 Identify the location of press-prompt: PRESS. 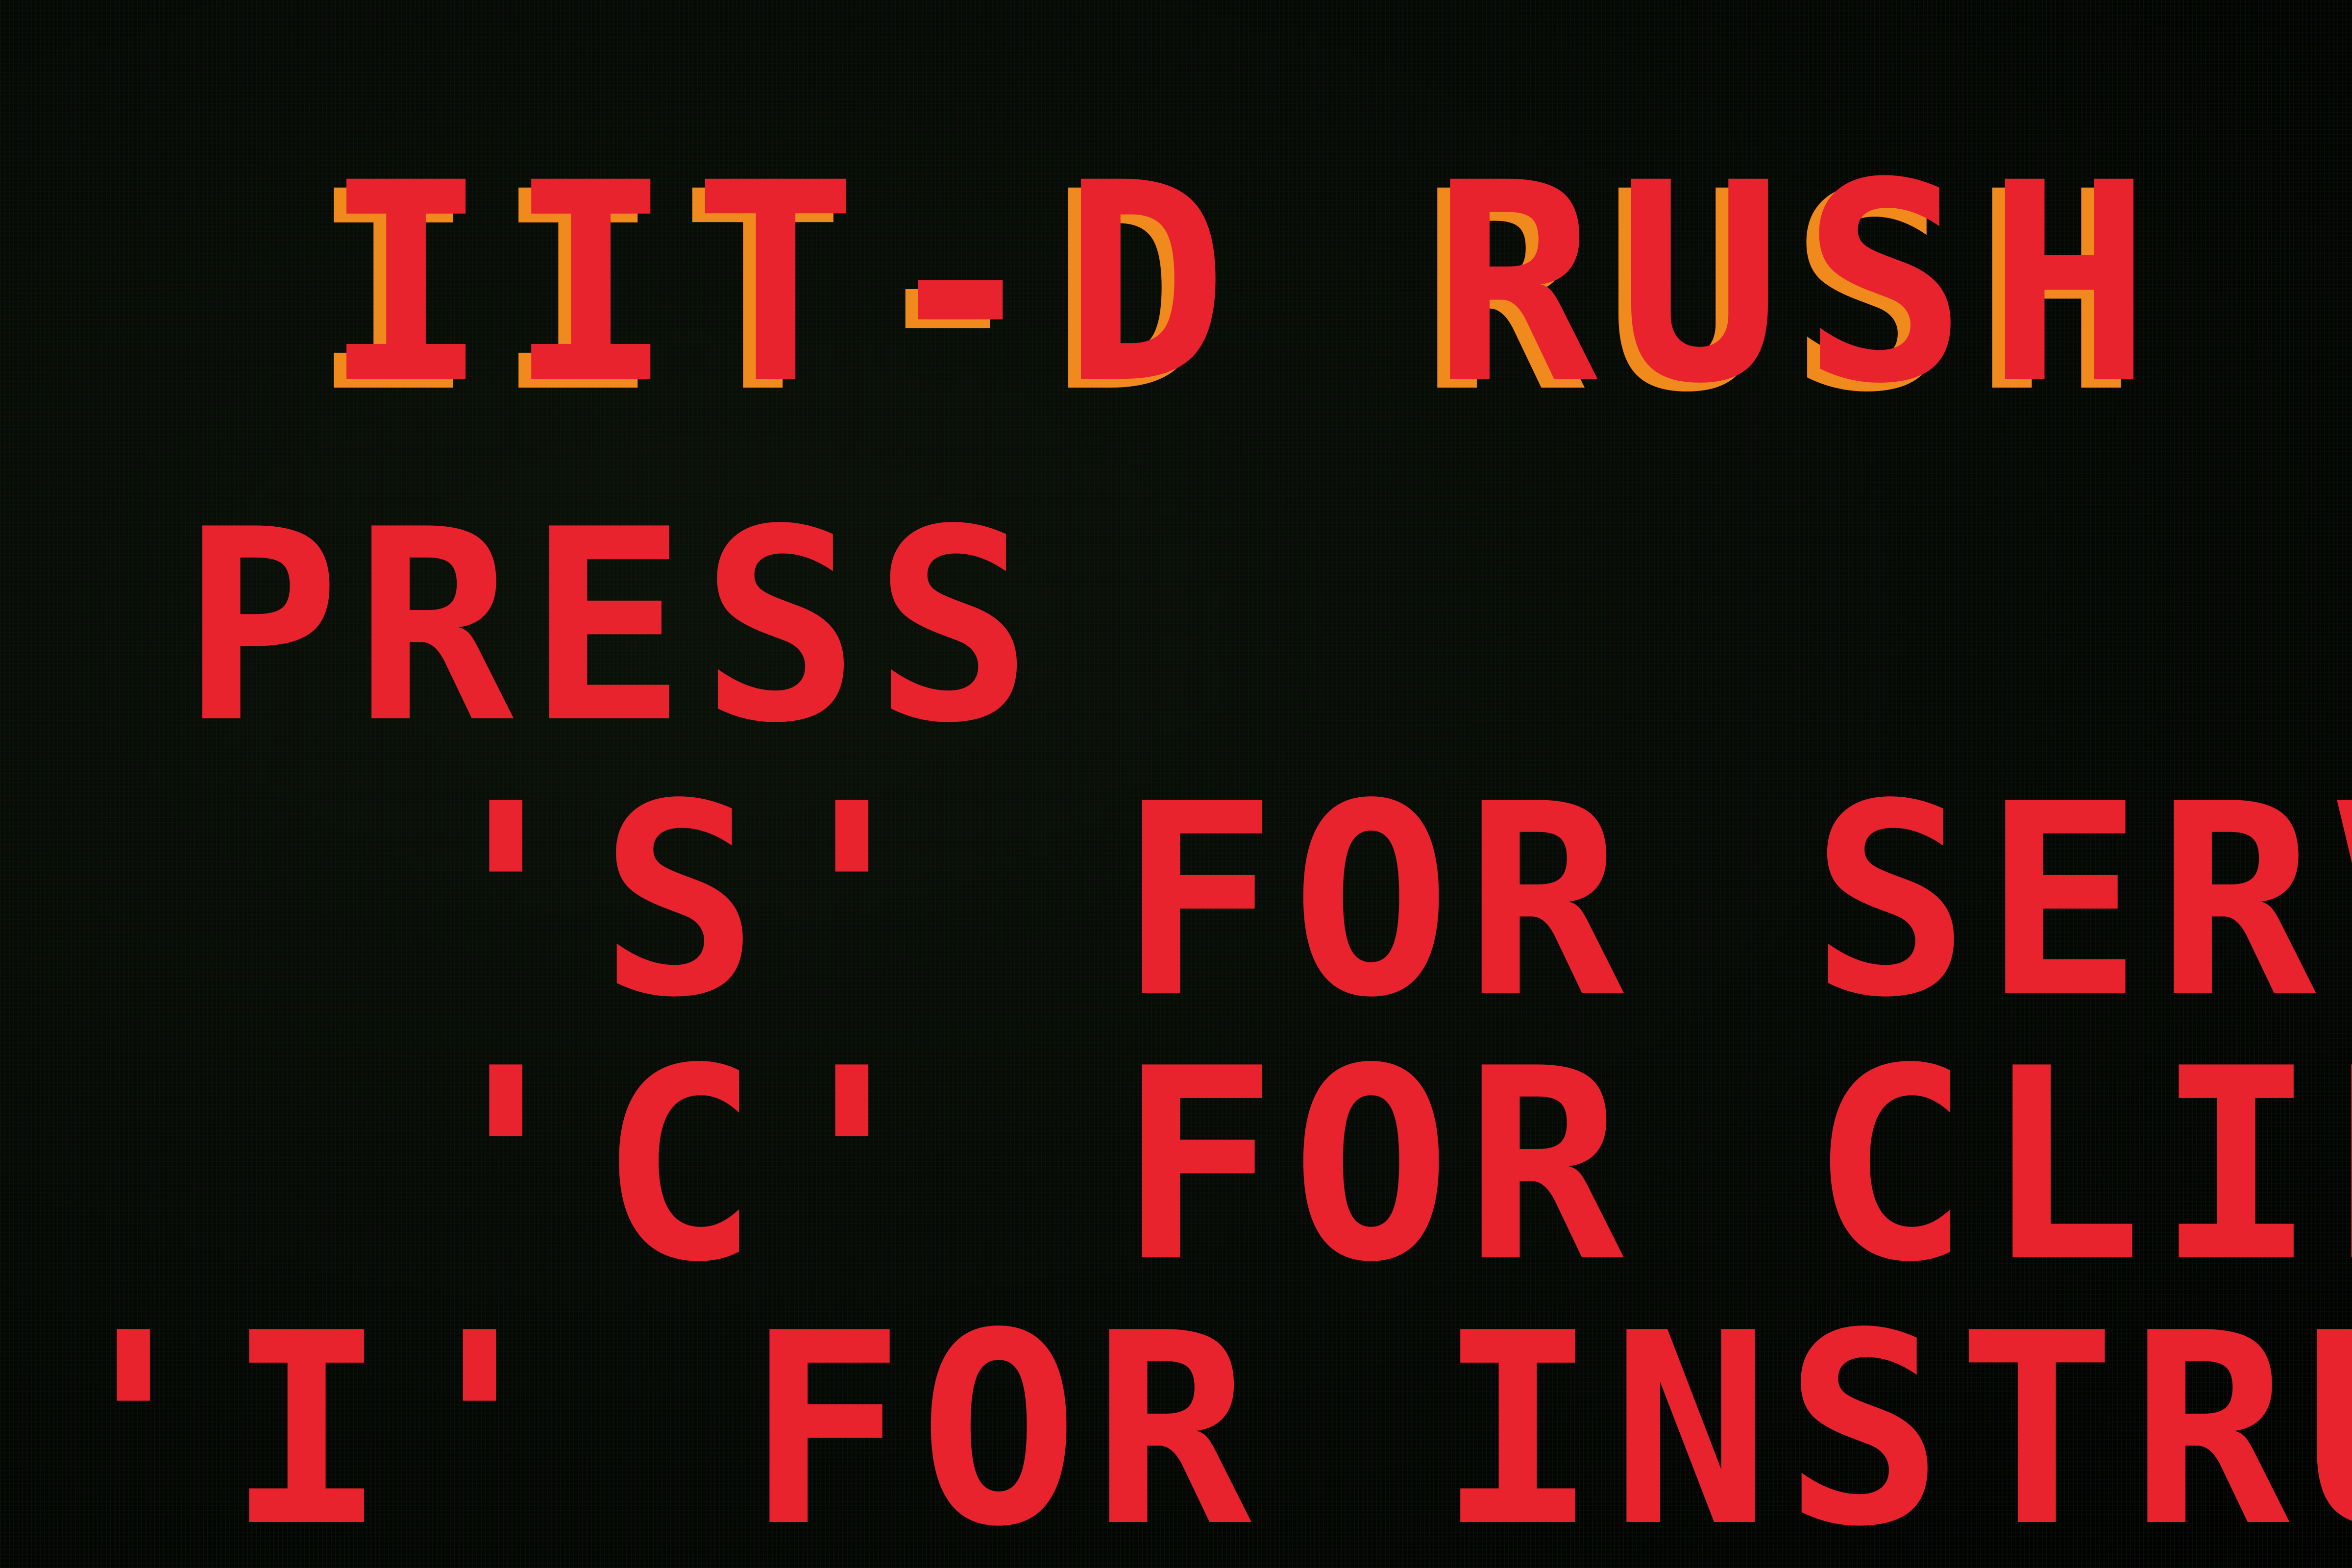
(614, 627).